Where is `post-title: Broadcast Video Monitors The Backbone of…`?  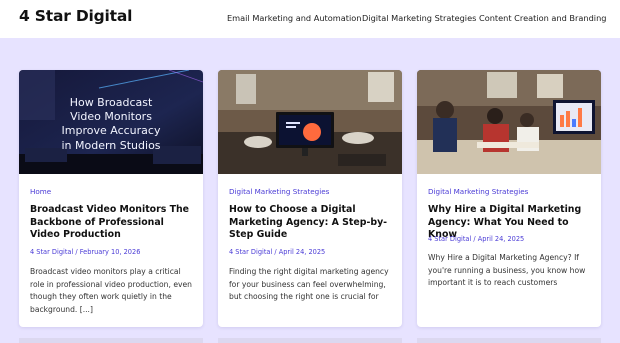 post-title: Broadcast Video Monitors The Backbone of… is located at coordinates (113, 223).